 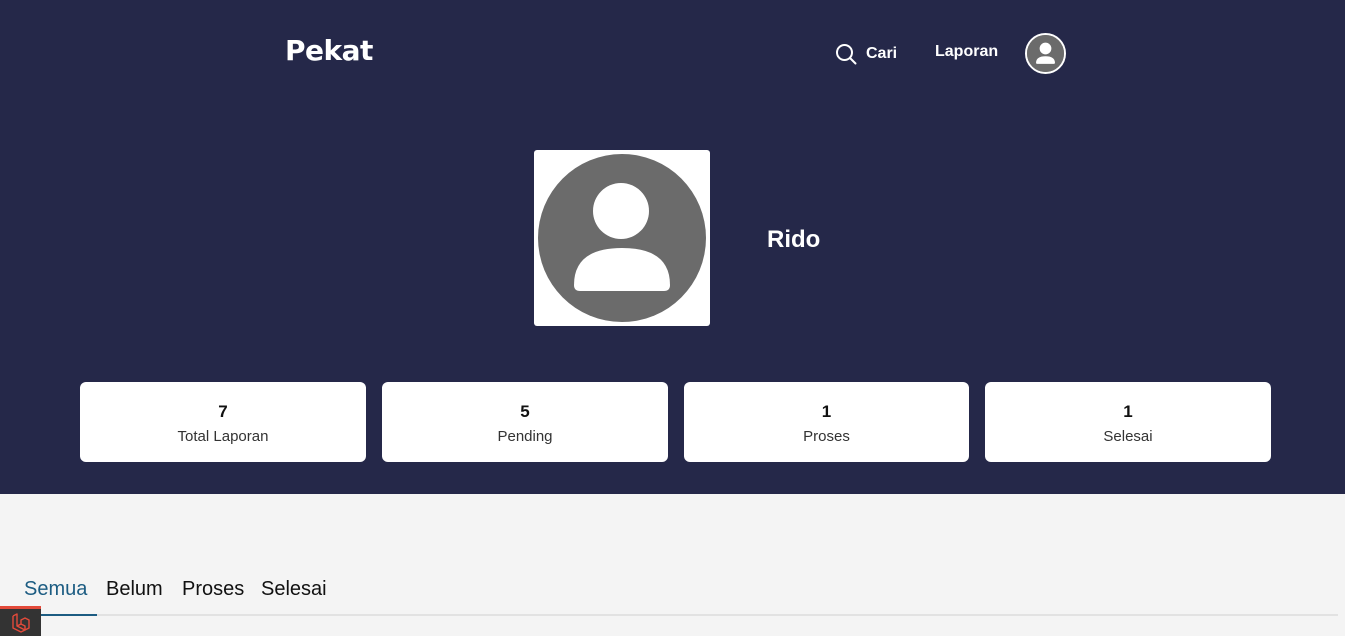 I want to click on stat-label: Pending, so click(x=525, y=436).